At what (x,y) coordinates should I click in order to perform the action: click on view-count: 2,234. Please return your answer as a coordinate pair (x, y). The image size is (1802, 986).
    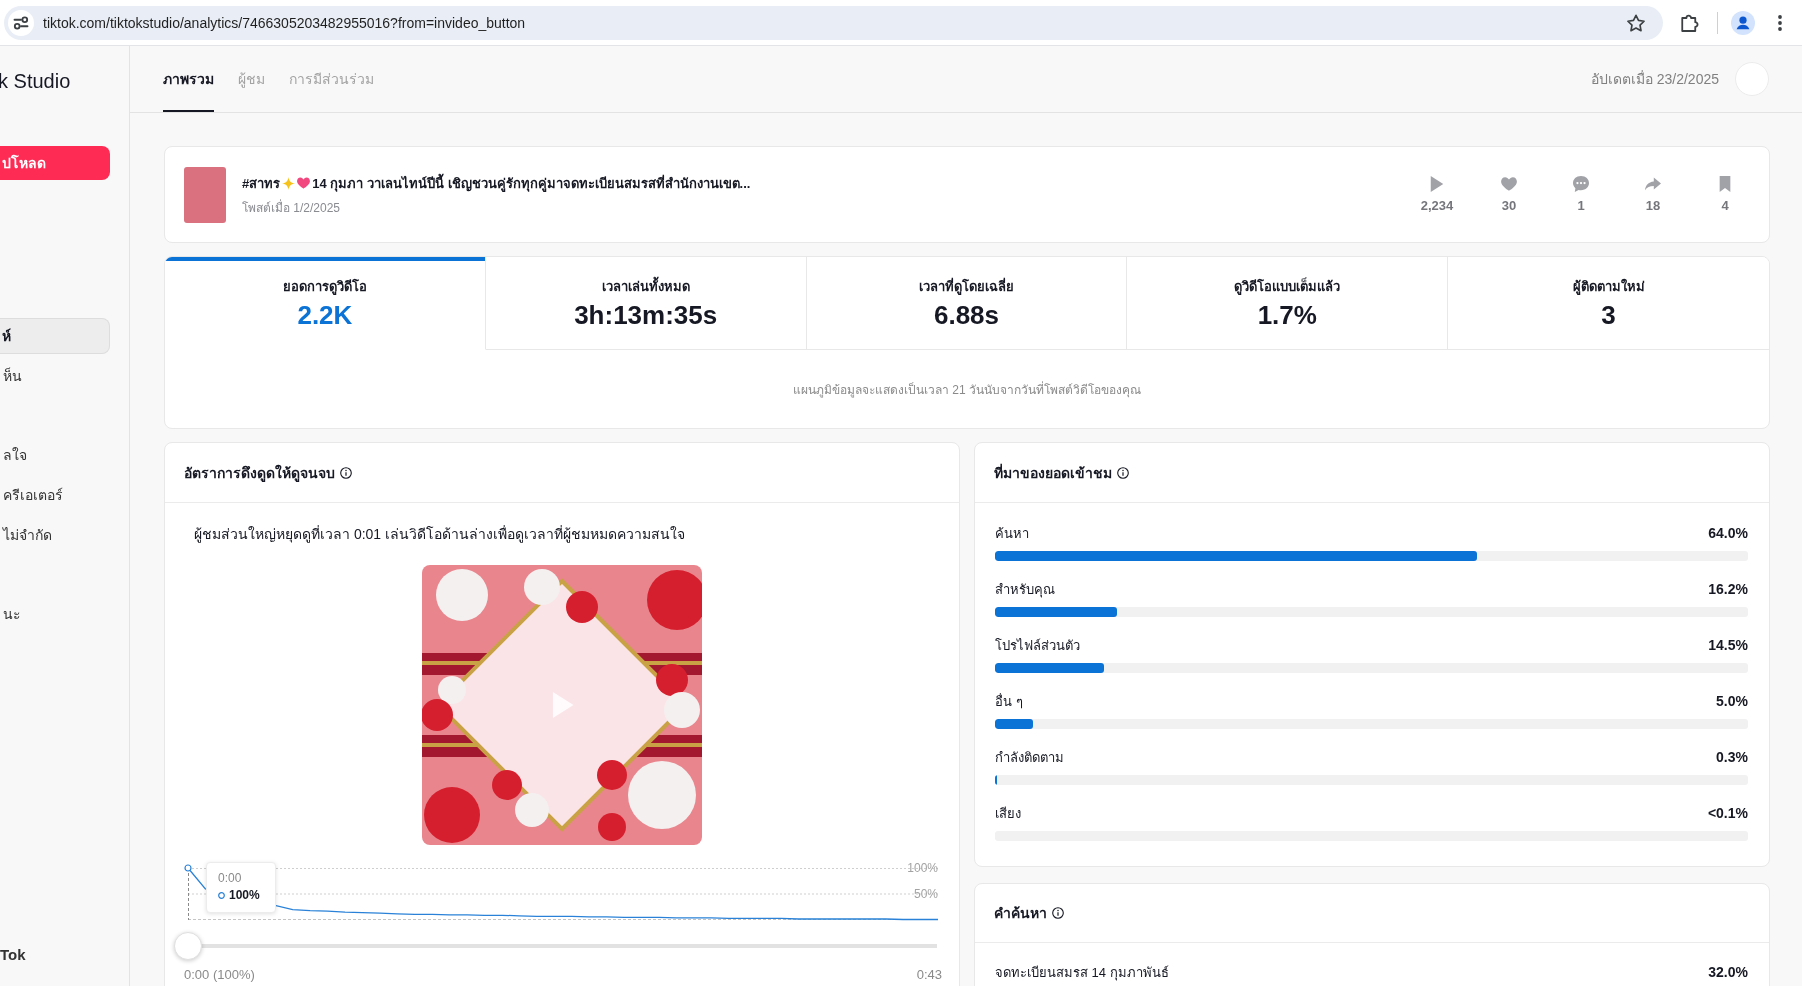
    Looking at the image, I should click on (1437, 205).